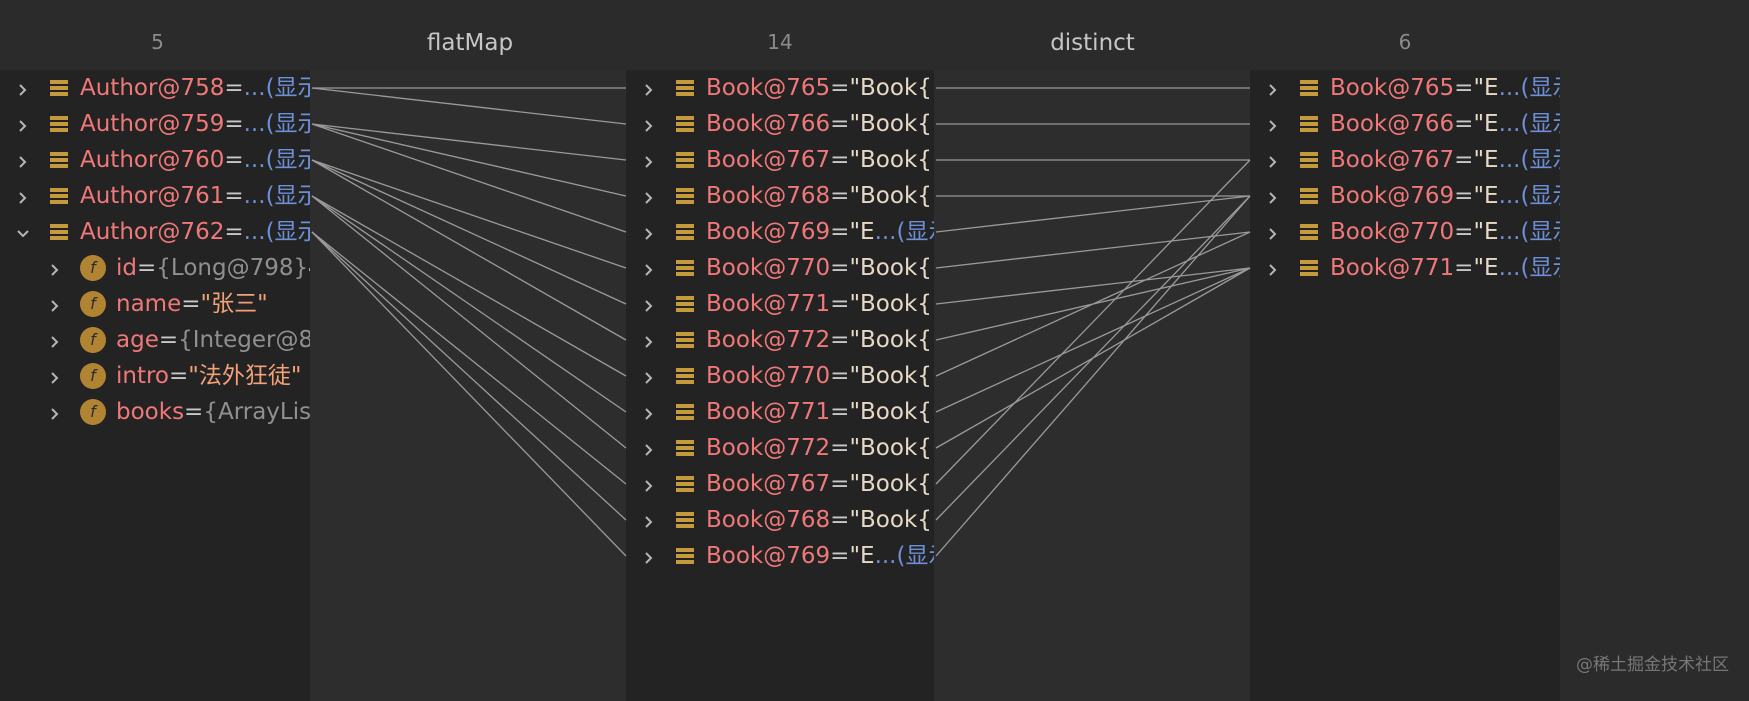  I want to click on field-row: f intro = "法外狂徒", so click(150, 376).